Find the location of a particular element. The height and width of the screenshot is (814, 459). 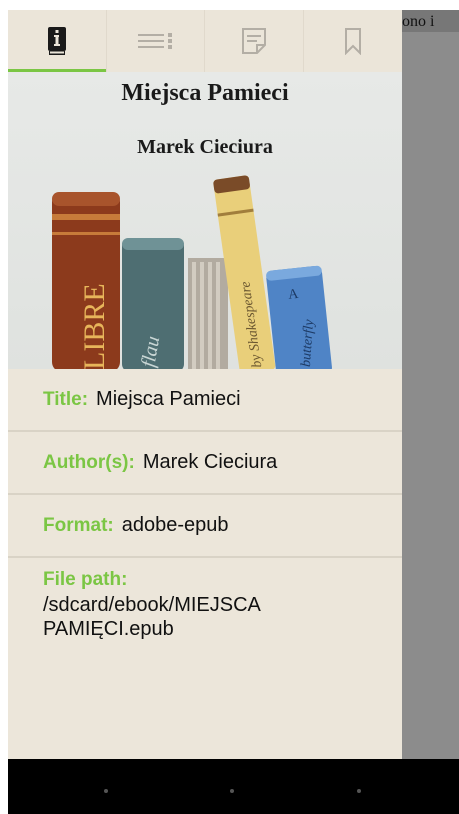

author-value: Marek Cieciura is located at coordinates (210, 462).